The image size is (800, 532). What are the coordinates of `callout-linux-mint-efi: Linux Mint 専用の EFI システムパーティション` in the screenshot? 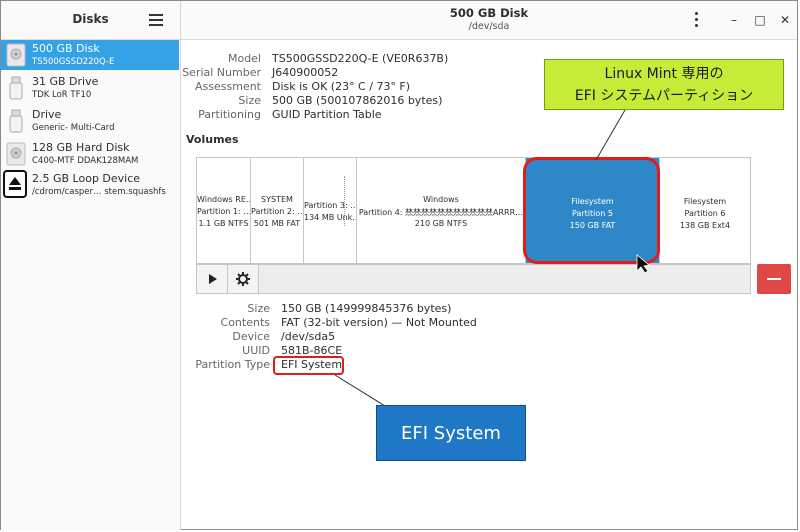 It's located at (664, 84).